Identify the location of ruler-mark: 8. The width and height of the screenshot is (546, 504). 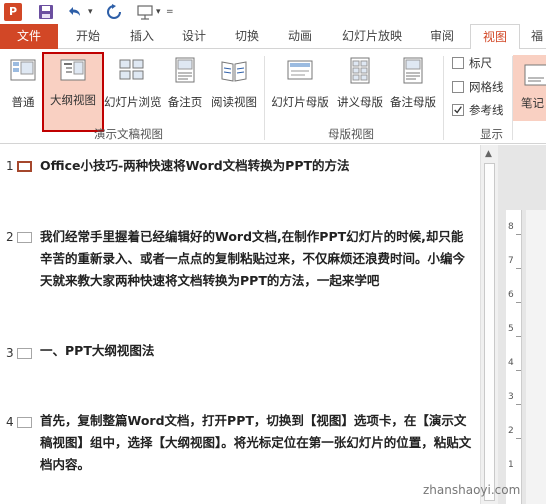
(511, 227).